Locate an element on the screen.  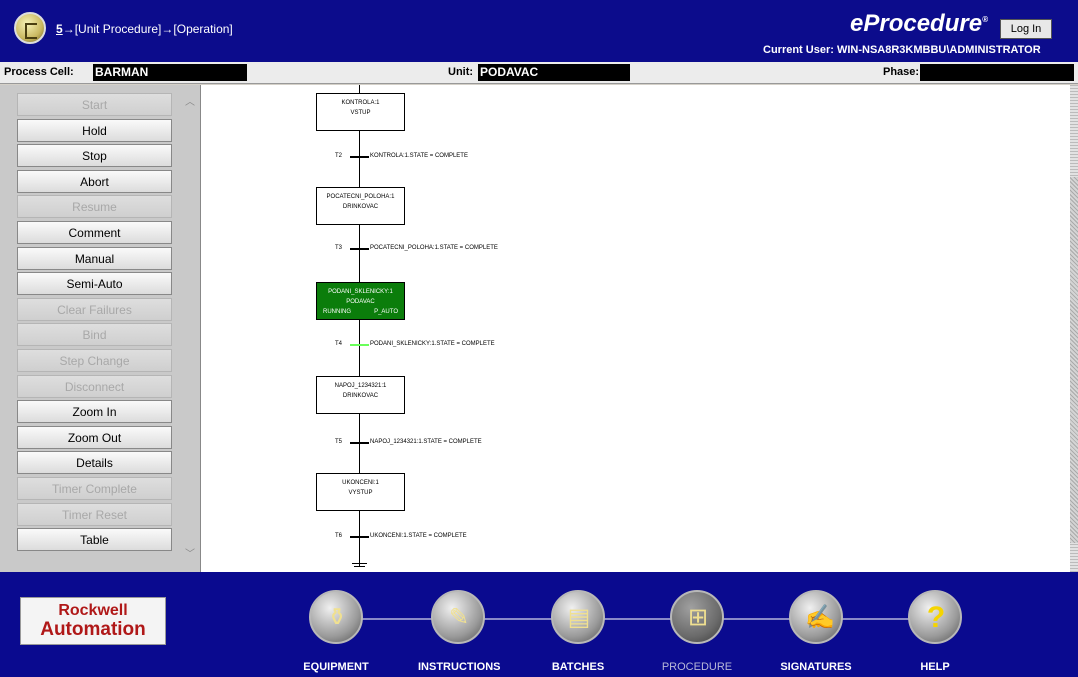
sfc-step-kontrola: KONTROLA:1 VSTUP is located at coordinates (360, 112).